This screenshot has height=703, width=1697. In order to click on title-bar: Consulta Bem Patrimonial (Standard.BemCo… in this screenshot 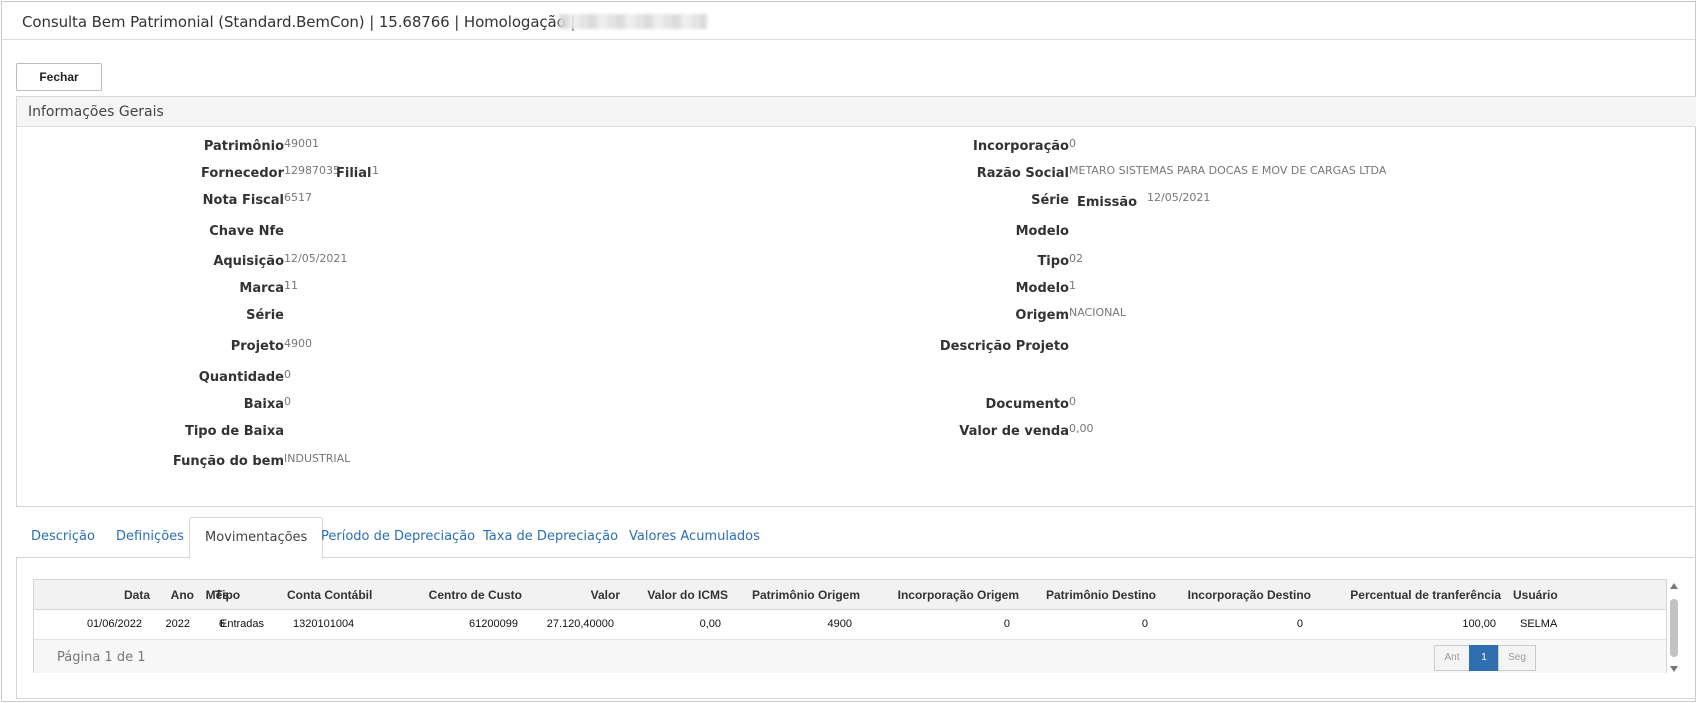, I will do `click(848, 21)`.